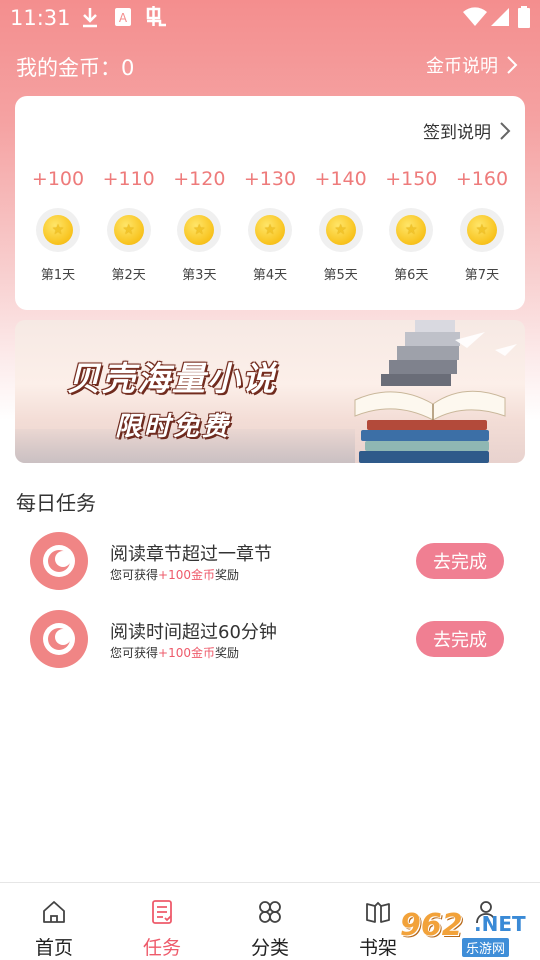  I want to click on day-points: +100, so click(58, 179).